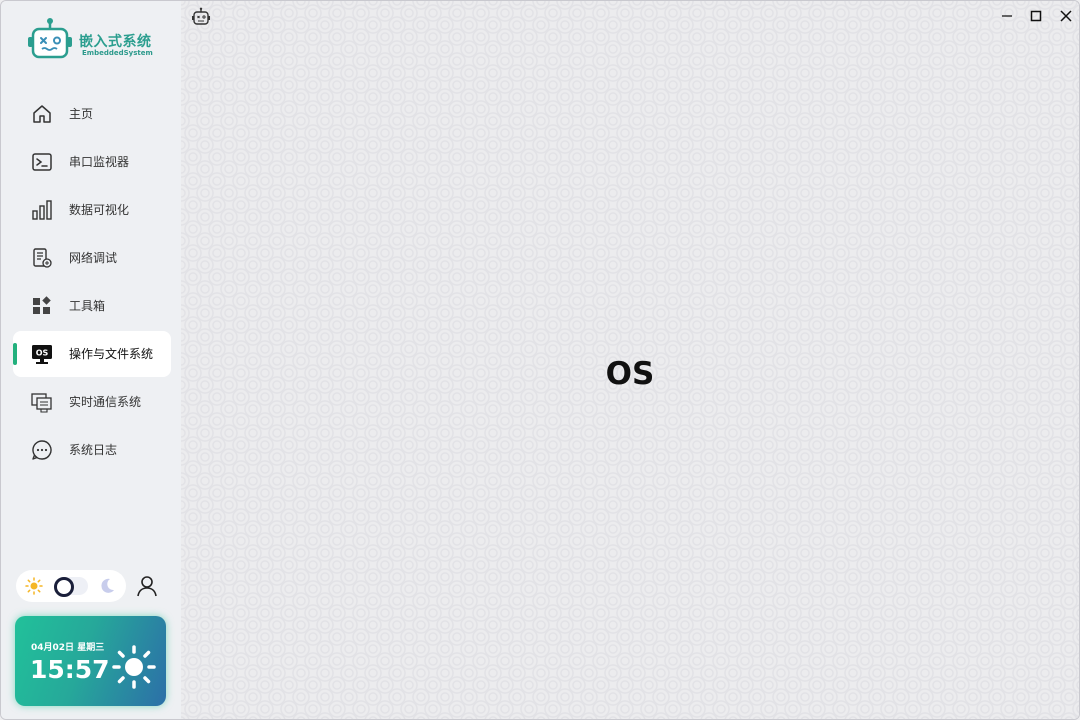 This screenshot has height=720, width=1080. Describe the element at coordinates (105, 402) in the screenshot. I see `sidebar-item-label: 实时通信系统` at that location.